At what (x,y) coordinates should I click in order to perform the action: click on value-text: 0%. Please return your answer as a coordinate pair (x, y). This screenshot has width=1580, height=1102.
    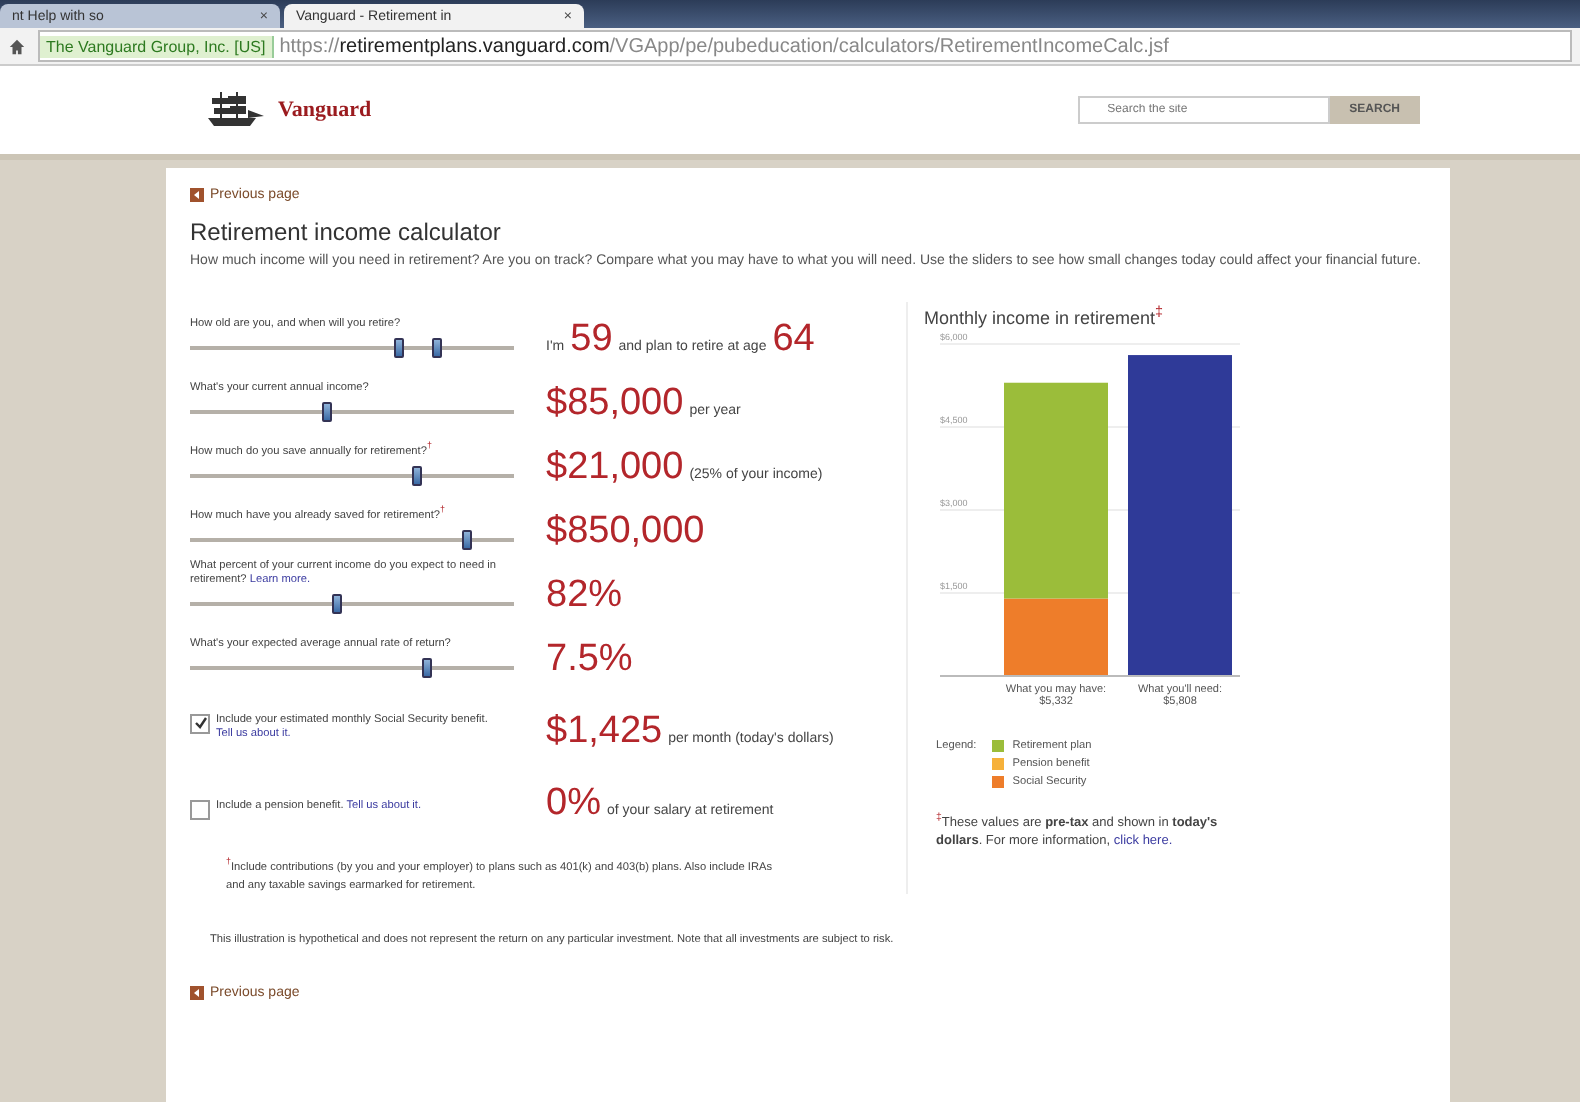
    Looking at the image, I should click on (573, 803).